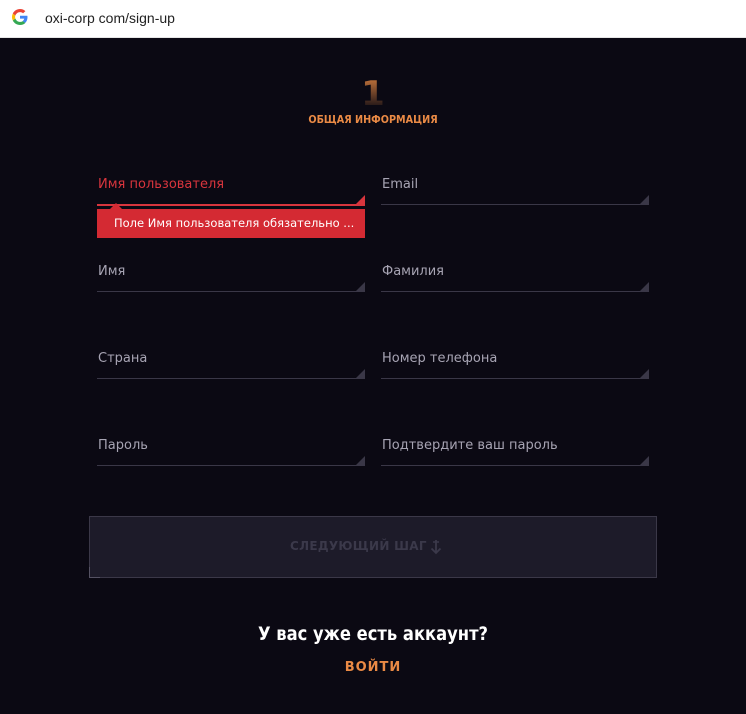  I want to click on first-name-label: Имя, so click(112, 271).